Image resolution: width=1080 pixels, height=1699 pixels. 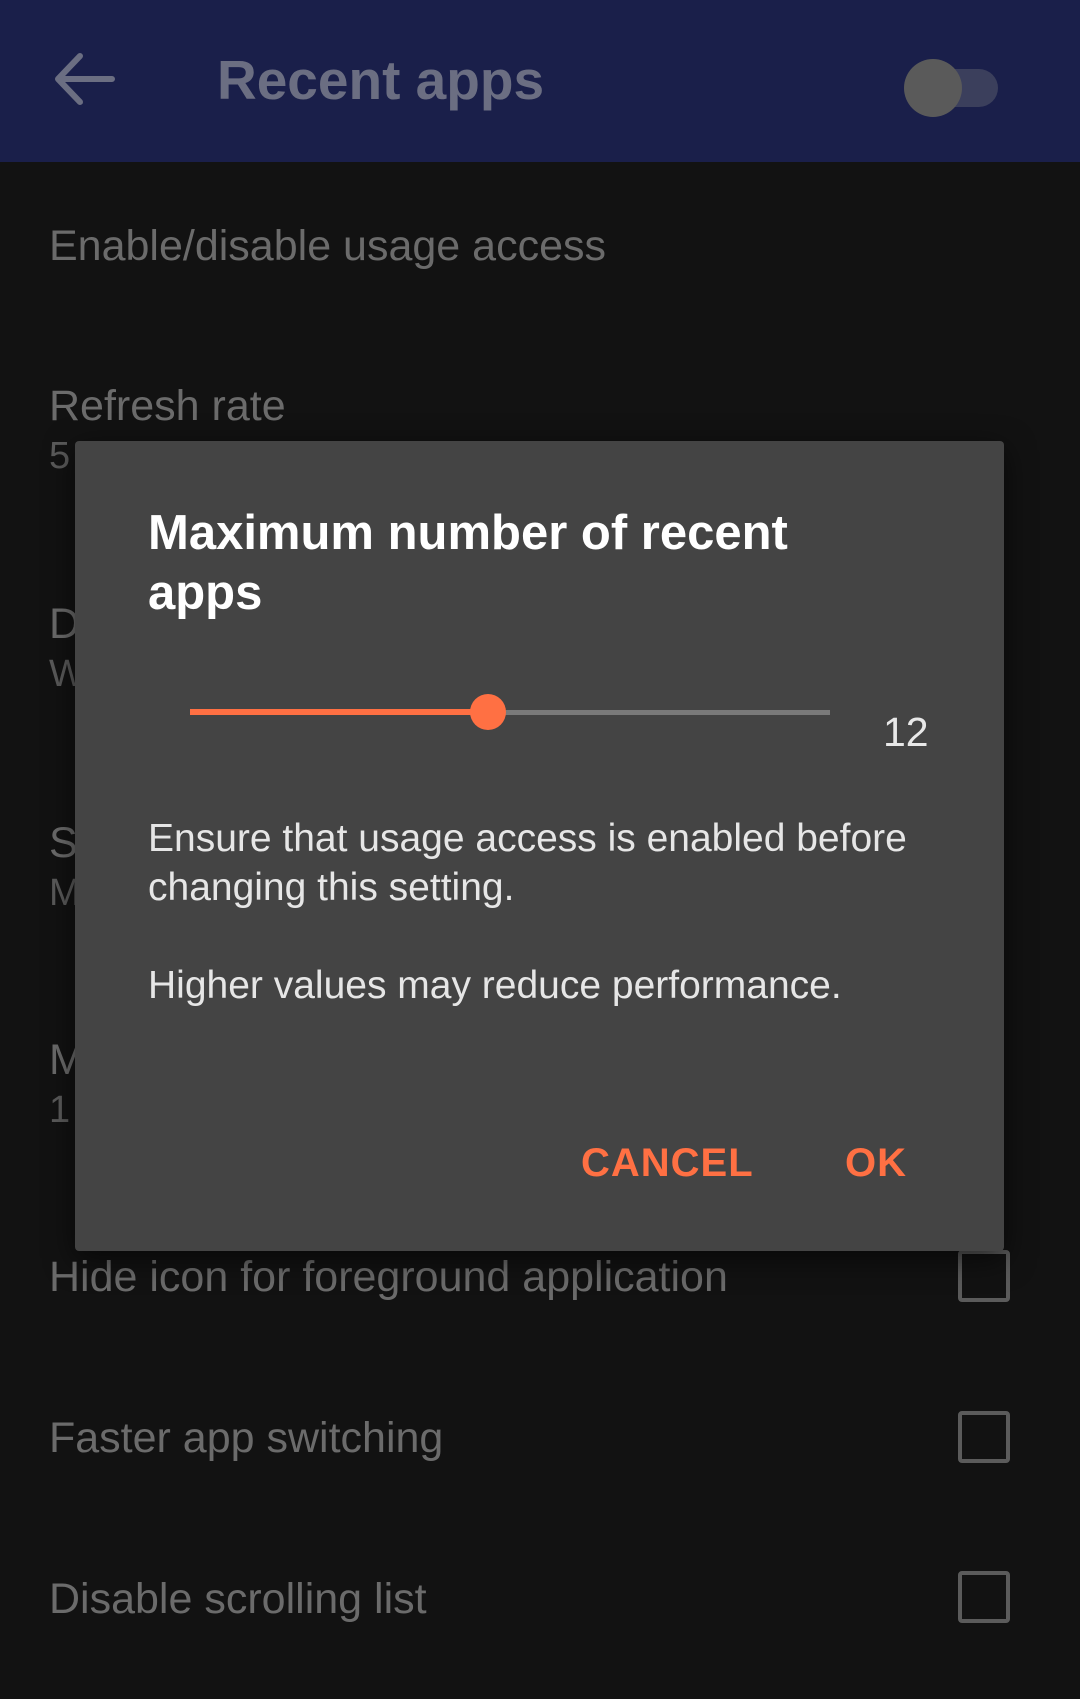 I want to click on setting-usage-access: Enable/disable usage access, so click(x=327, y=246).